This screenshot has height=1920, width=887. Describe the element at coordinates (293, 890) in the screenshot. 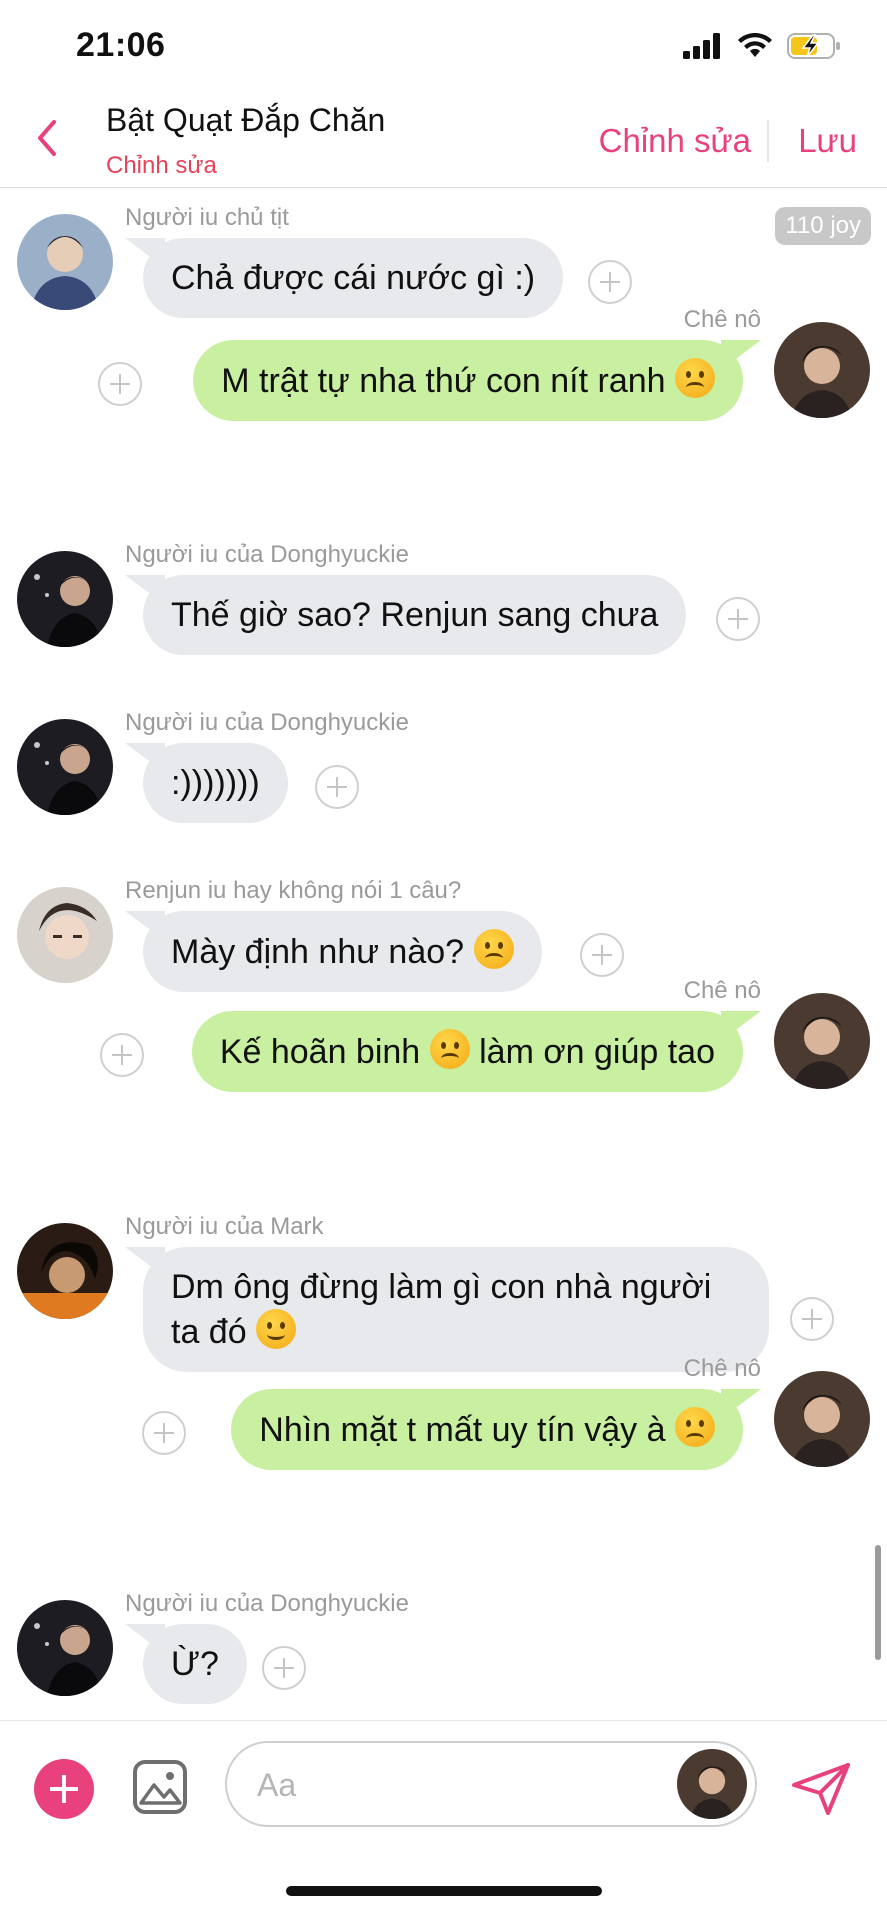

I see `sender-name: Renjun iu hay không nói 1 câu?` at that location.